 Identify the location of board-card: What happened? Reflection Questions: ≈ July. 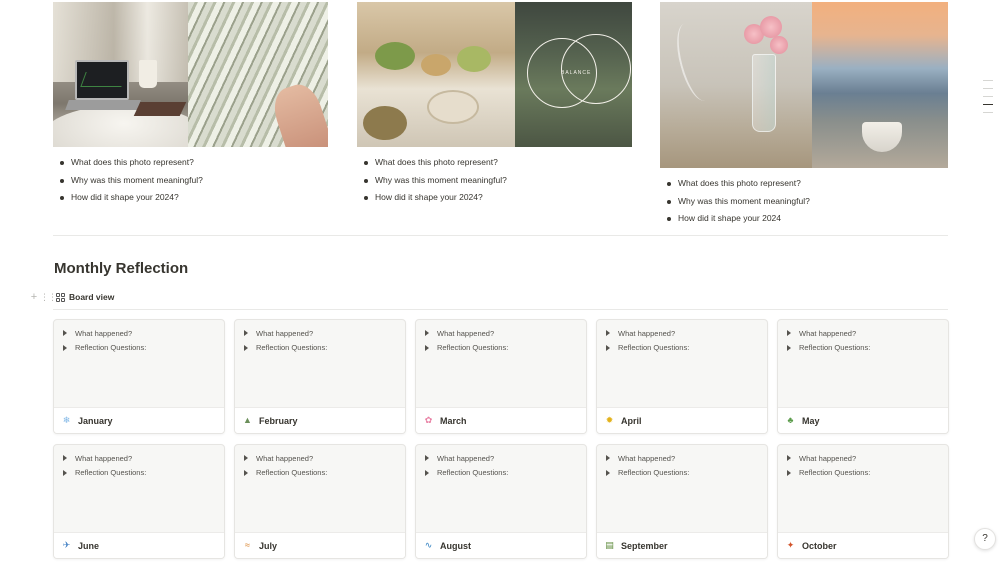
(320, 501).